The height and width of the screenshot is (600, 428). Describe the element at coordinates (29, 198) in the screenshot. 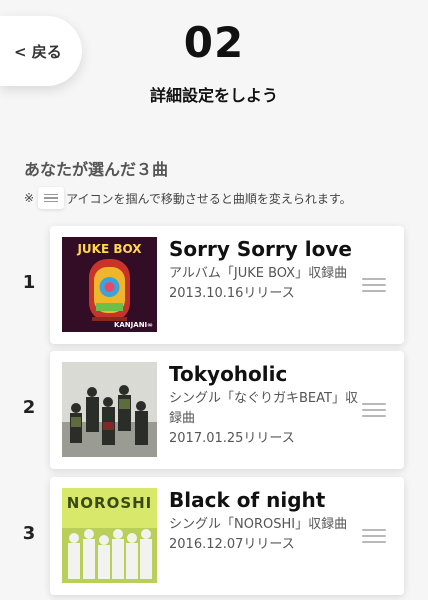

I see `note-mark: ※` at that location.